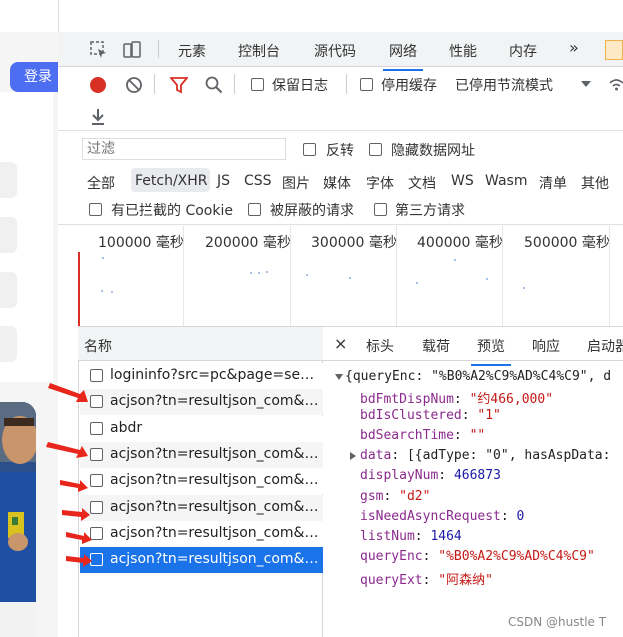  Describe the element at coordinates (192, 51) in the screenshot. I see `tab-0: 元素` at that location.